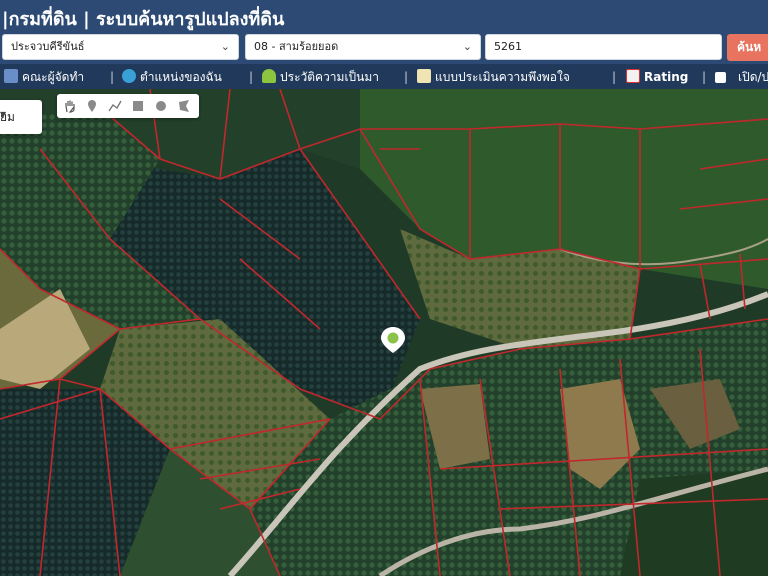  Describe the element at coordinates (508, 46) in the screenshot. I see `parcel-number-value: 5261` at that location.